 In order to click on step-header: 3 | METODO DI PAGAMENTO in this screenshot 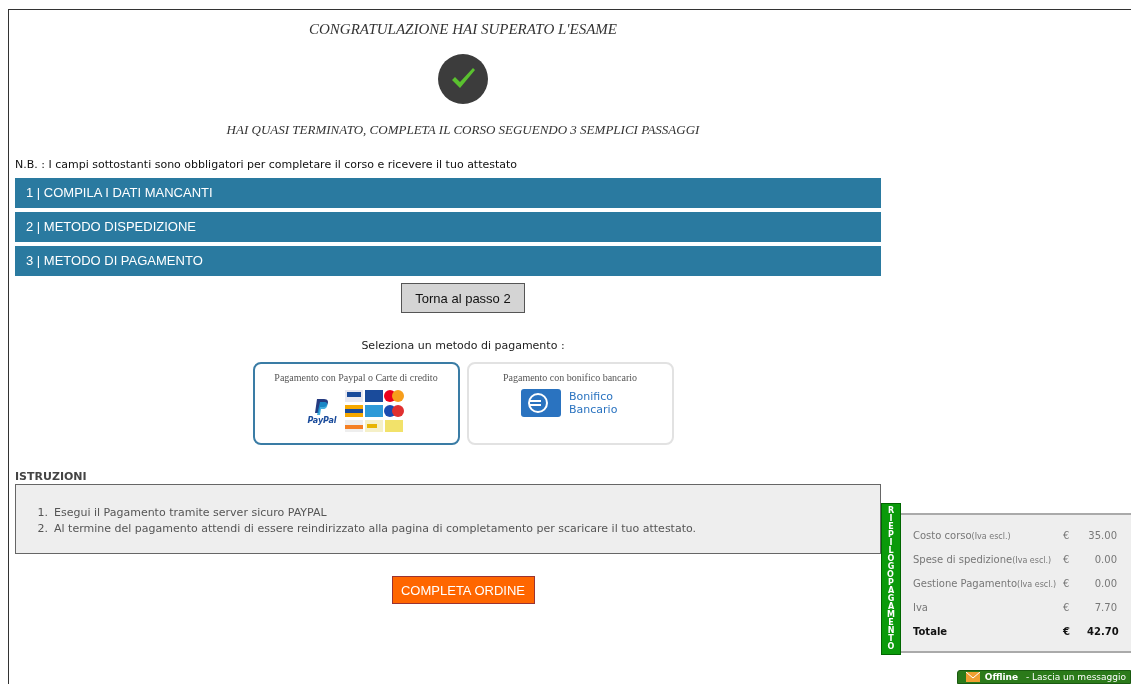, I will do `click(448, 261)`.